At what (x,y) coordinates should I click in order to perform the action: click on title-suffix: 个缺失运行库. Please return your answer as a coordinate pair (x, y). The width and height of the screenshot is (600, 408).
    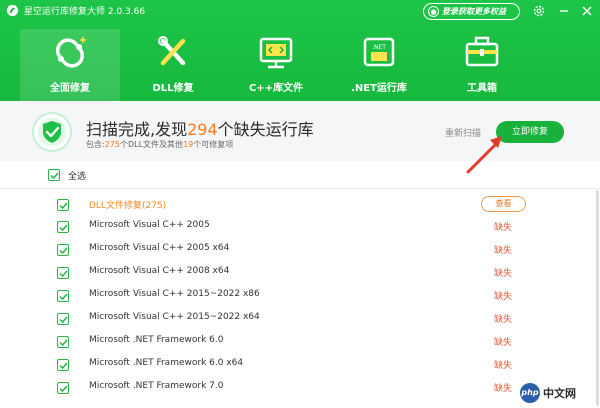
    Looking at the image, I should click on (265, 129).